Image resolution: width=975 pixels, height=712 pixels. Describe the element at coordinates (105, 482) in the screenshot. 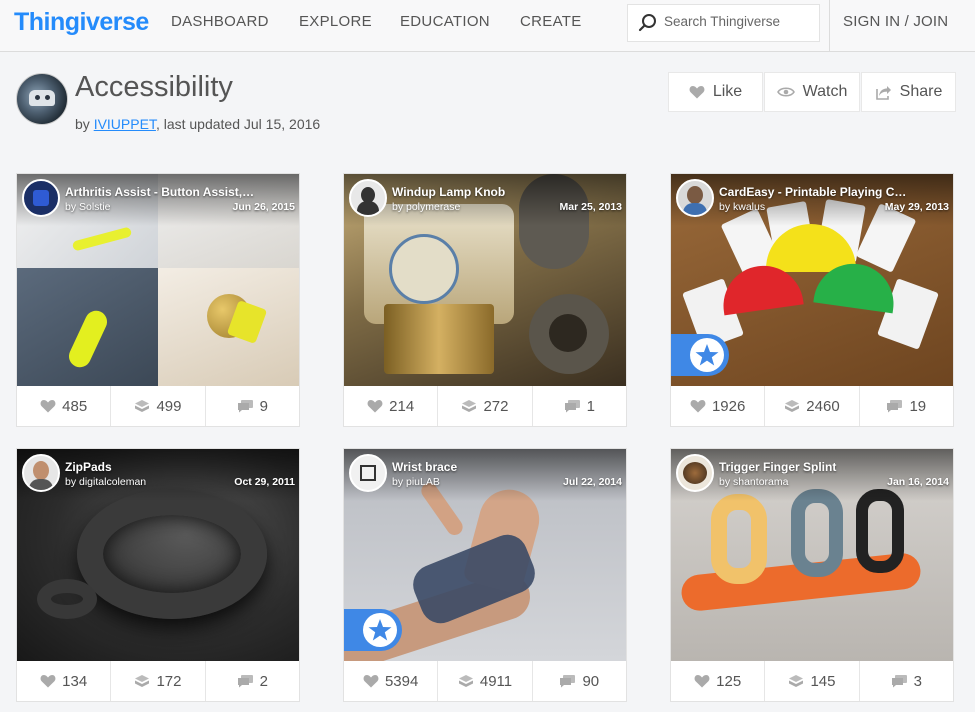

I see `thing-author: by digitalcoleman` at that location.